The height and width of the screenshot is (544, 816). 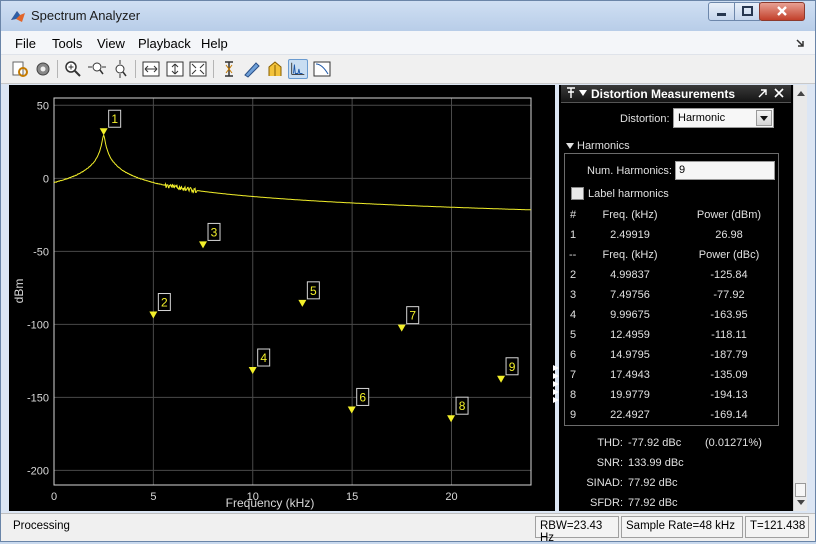 I want to click on harmonic-power: -169.14, so click(x=729, y=415).